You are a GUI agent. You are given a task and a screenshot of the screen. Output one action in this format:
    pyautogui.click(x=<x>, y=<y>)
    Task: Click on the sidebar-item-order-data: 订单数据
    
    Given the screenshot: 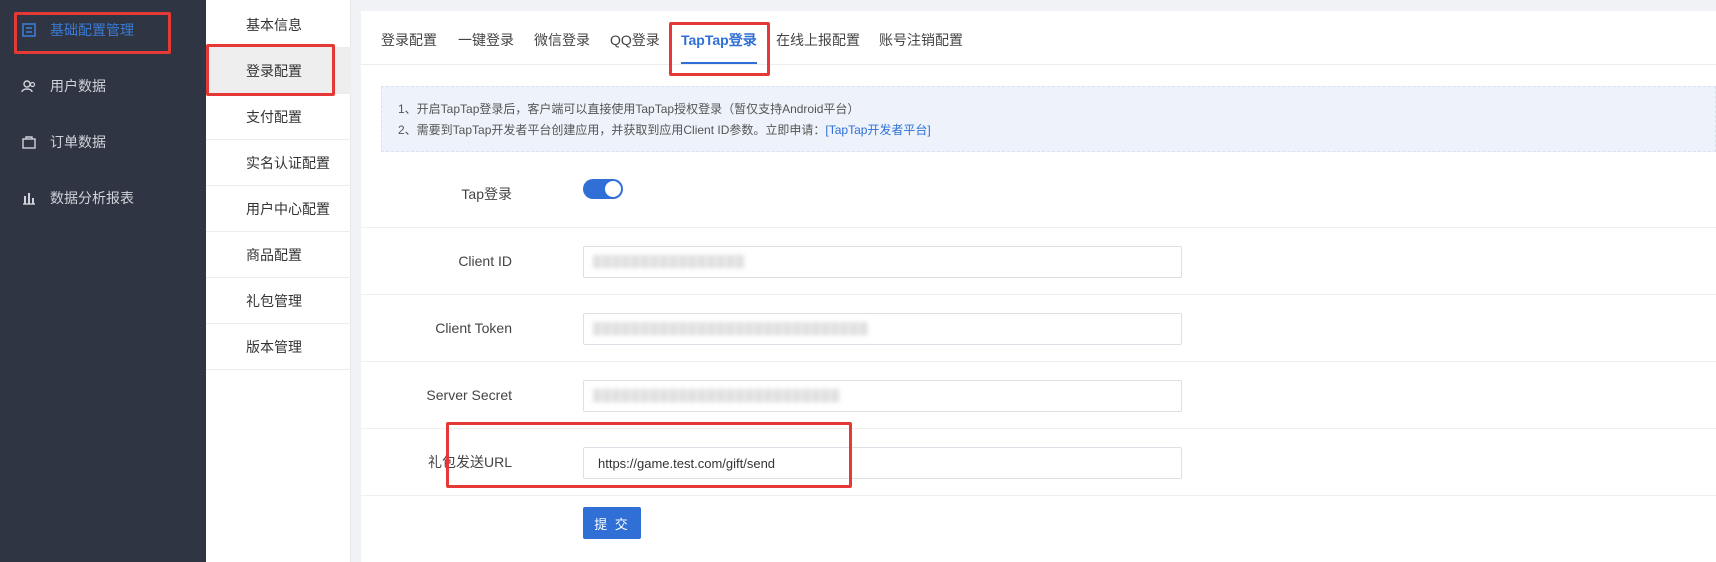 What is the action you would take?
    pyautogui.click(x=103, y=142)
    